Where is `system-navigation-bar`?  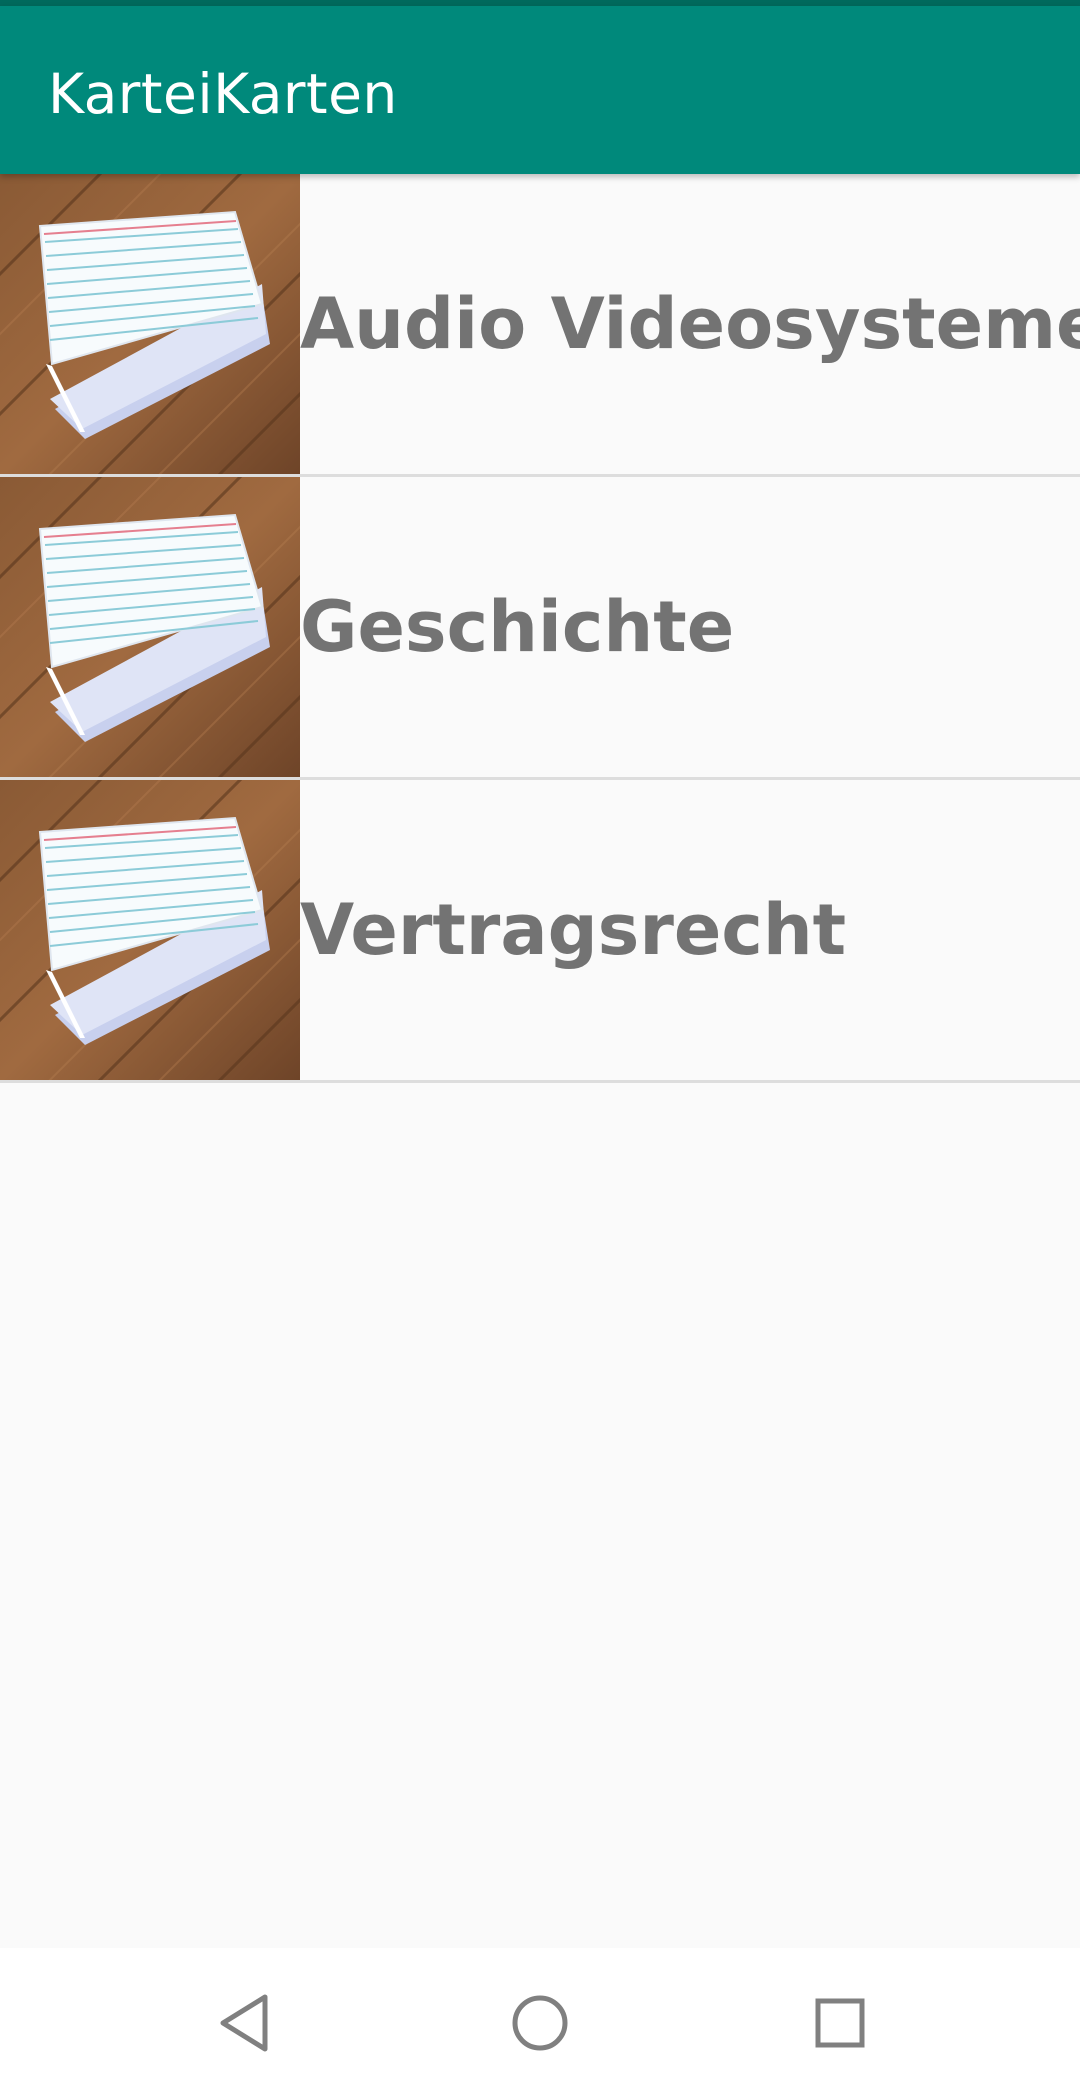 system-navigation-bar is located at coordinates (540, 2021).